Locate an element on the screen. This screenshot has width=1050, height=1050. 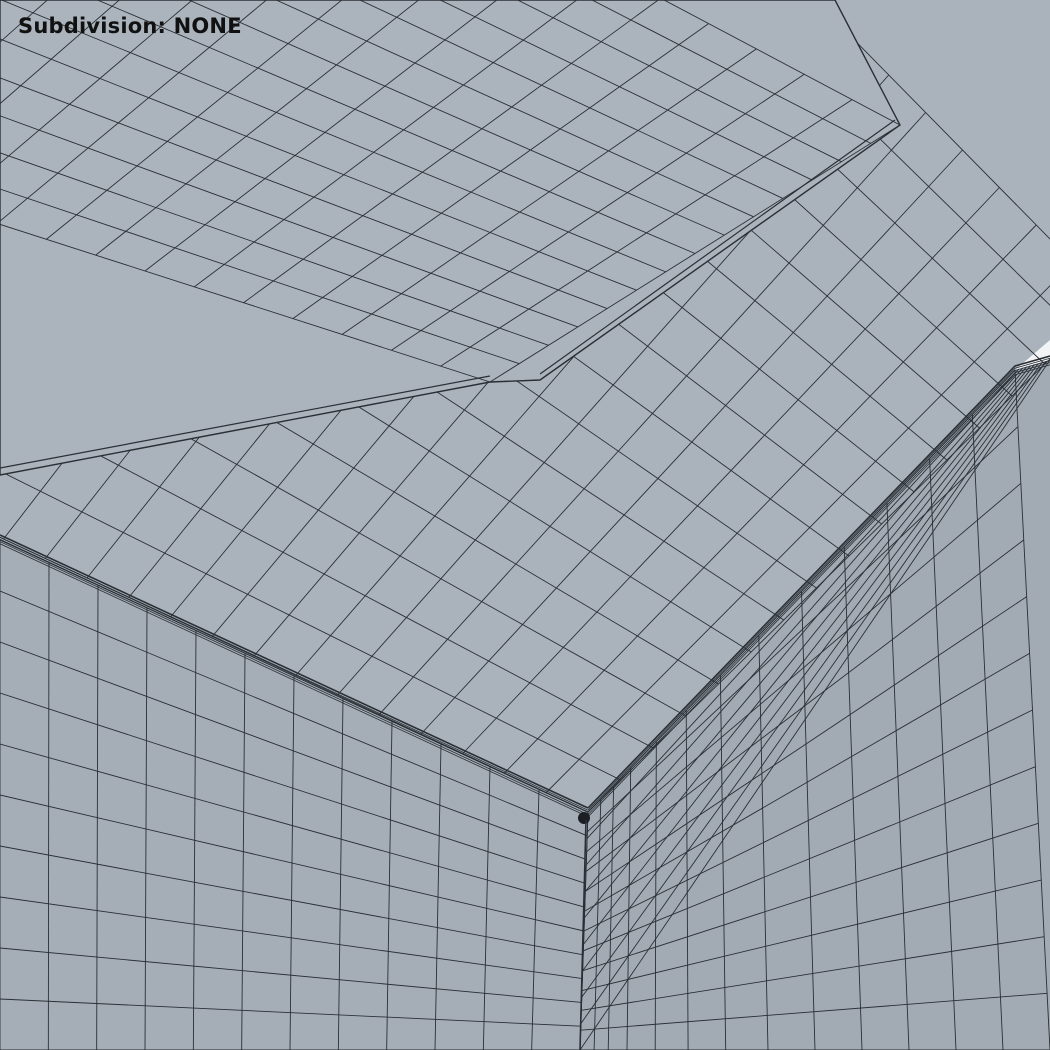
corner-vertex is located at coordinates (584, 818).